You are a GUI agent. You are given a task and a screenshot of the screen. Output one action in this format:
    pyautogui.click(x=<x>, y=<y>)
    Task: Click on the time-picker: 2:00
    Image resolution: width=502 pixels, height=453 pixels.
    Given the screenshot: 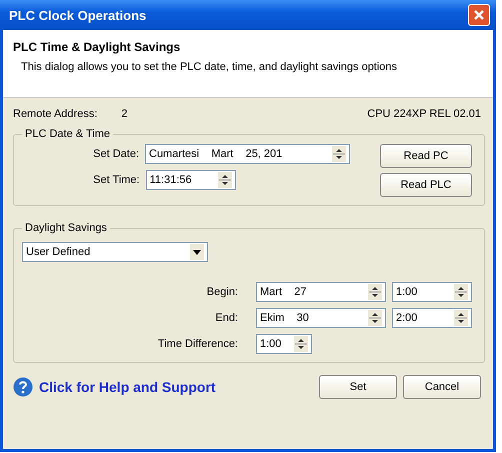 What is the action you would take?
    pyautogui.click(x=432, y=318)
    